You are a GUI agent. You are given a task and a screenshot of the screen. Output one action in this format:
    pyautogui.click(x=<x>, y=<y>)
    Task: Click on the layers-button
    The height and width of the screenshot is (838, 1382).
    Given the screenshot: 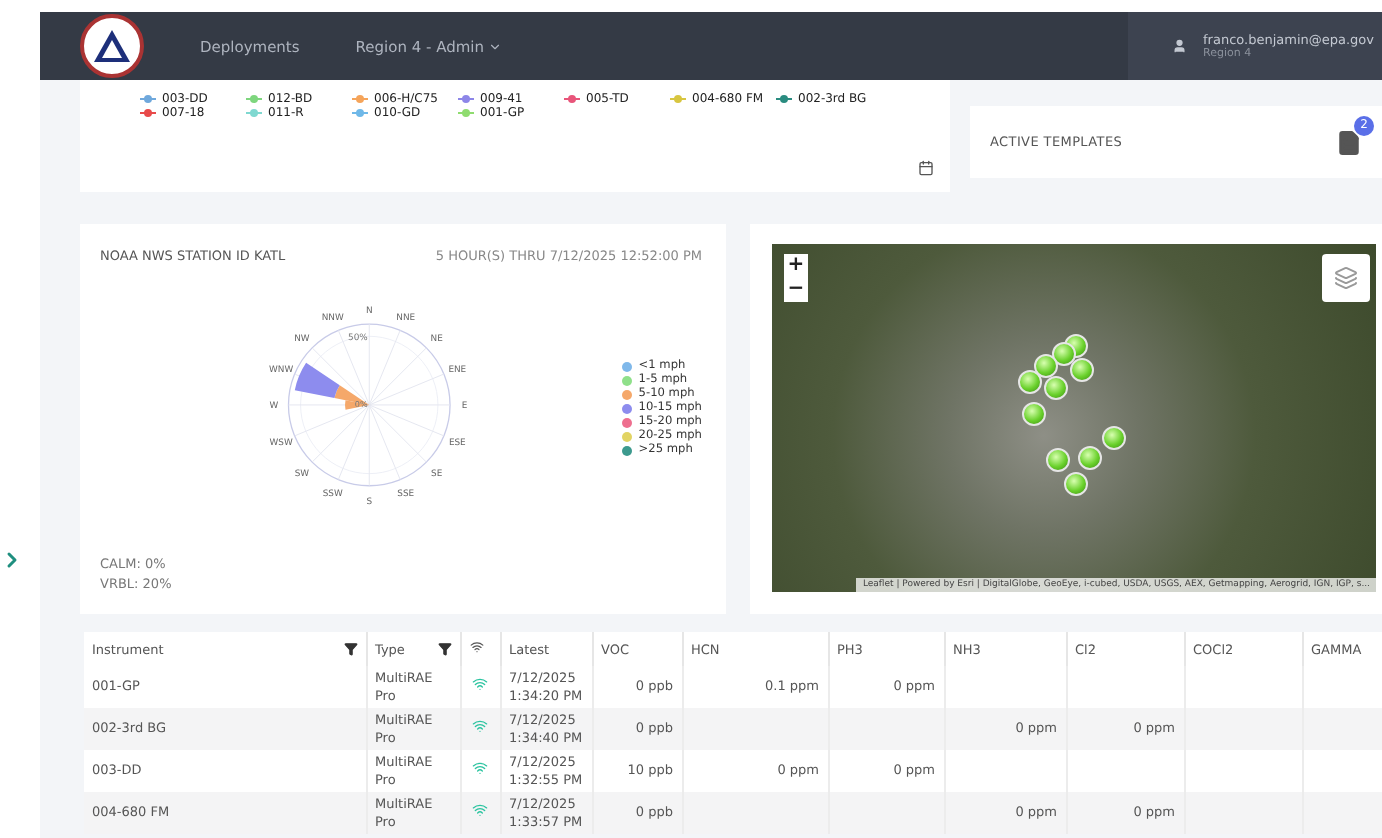 What is the action you would take?
    pyautogui.click(x=1346, y=278)
    